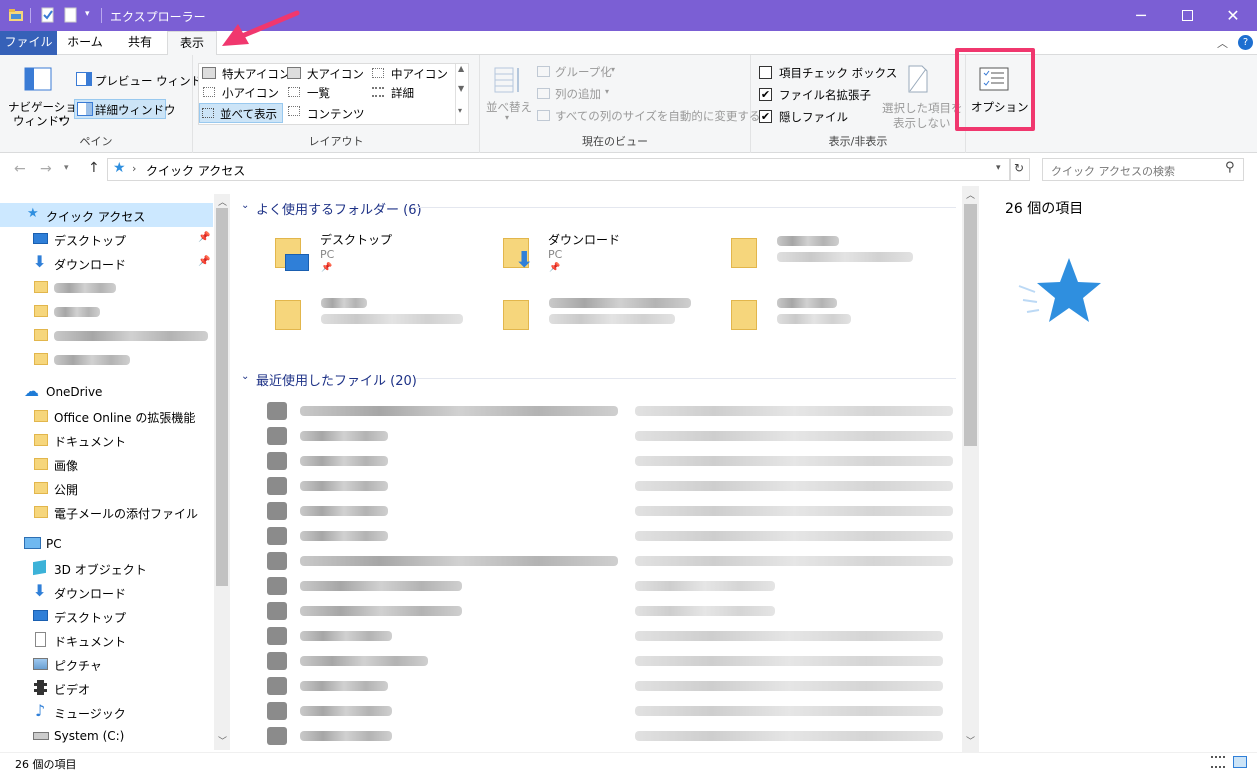  What do you see at coordinates (106, 239) in the screenshot?
I see `nav-item-desktop: デスクトップ 📌` at bounding box center [106, 239].